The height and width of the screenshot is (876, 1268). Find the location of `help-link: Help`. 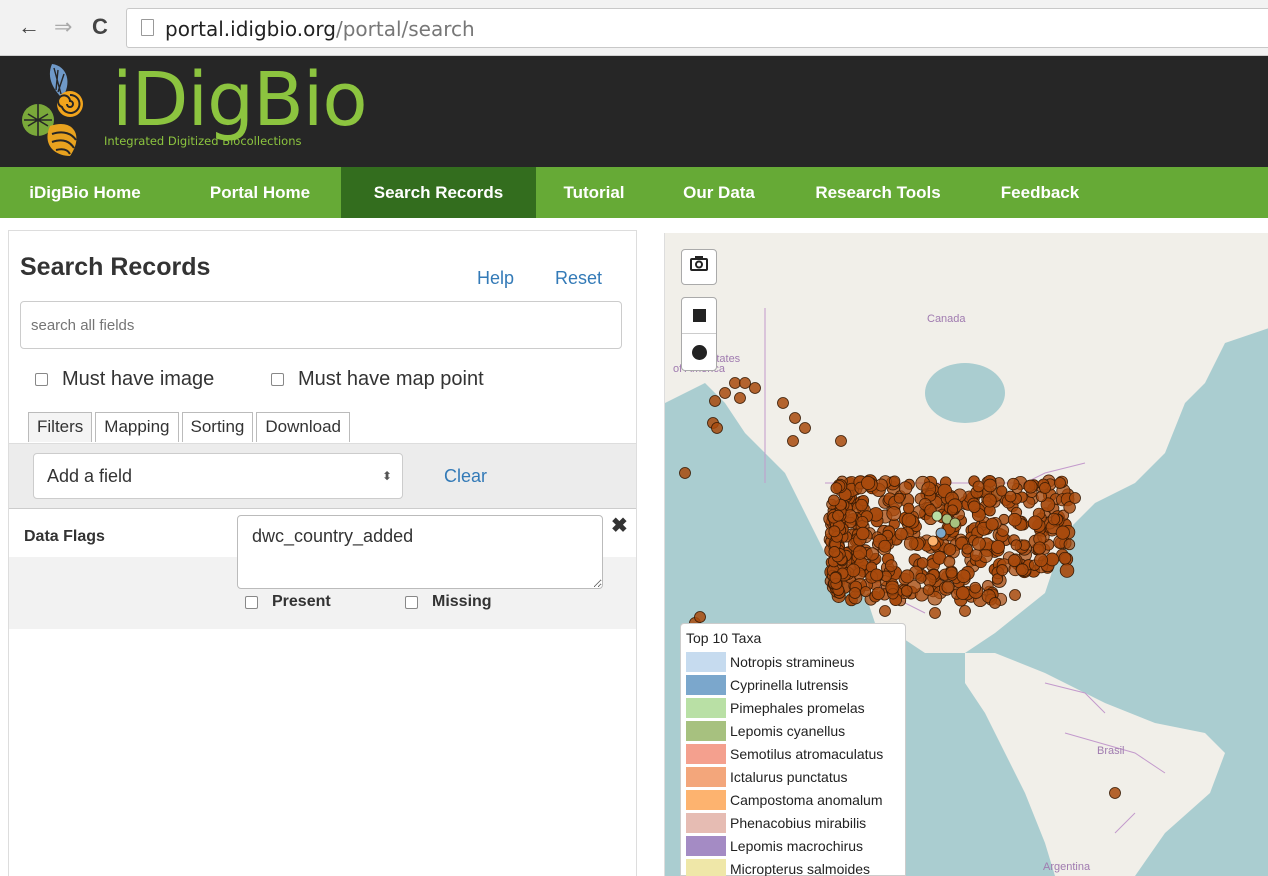

help-link: Help is located at coordinates (495, 278).